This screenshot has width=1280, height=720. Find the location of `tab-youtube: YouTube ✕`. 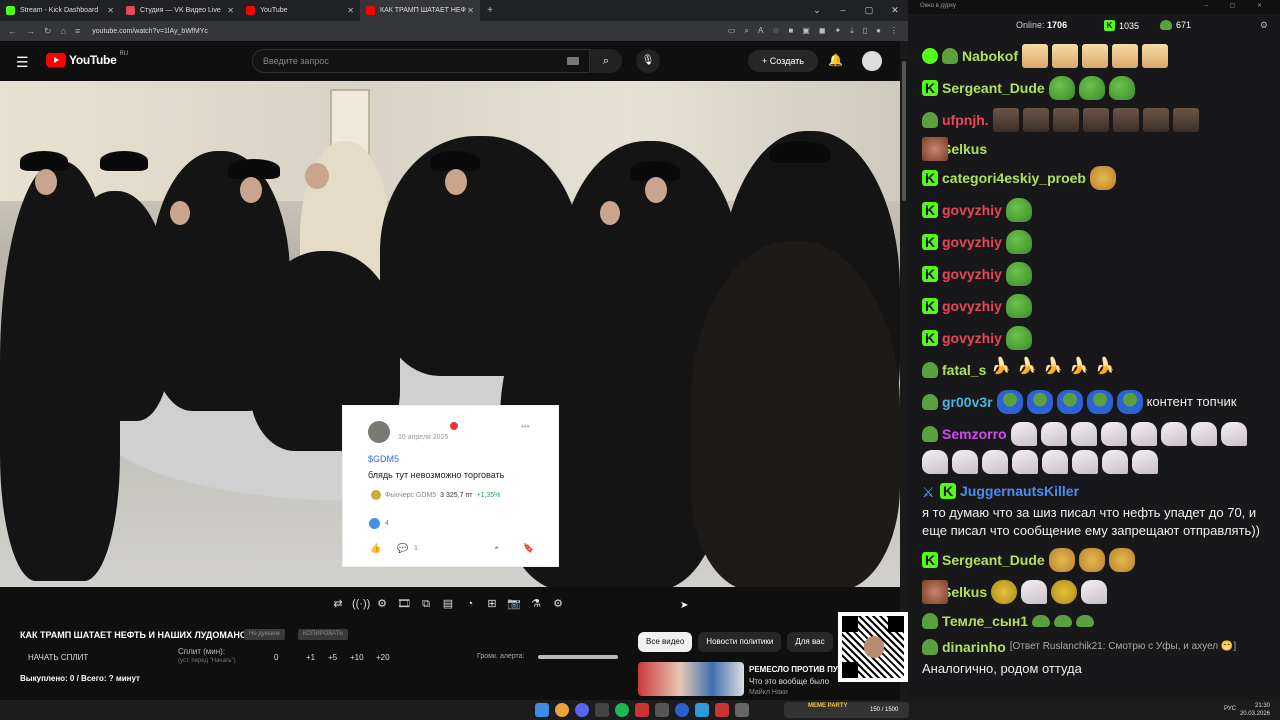

tab-youtube: YouTube ✕ is located at coordinates (300, 10).